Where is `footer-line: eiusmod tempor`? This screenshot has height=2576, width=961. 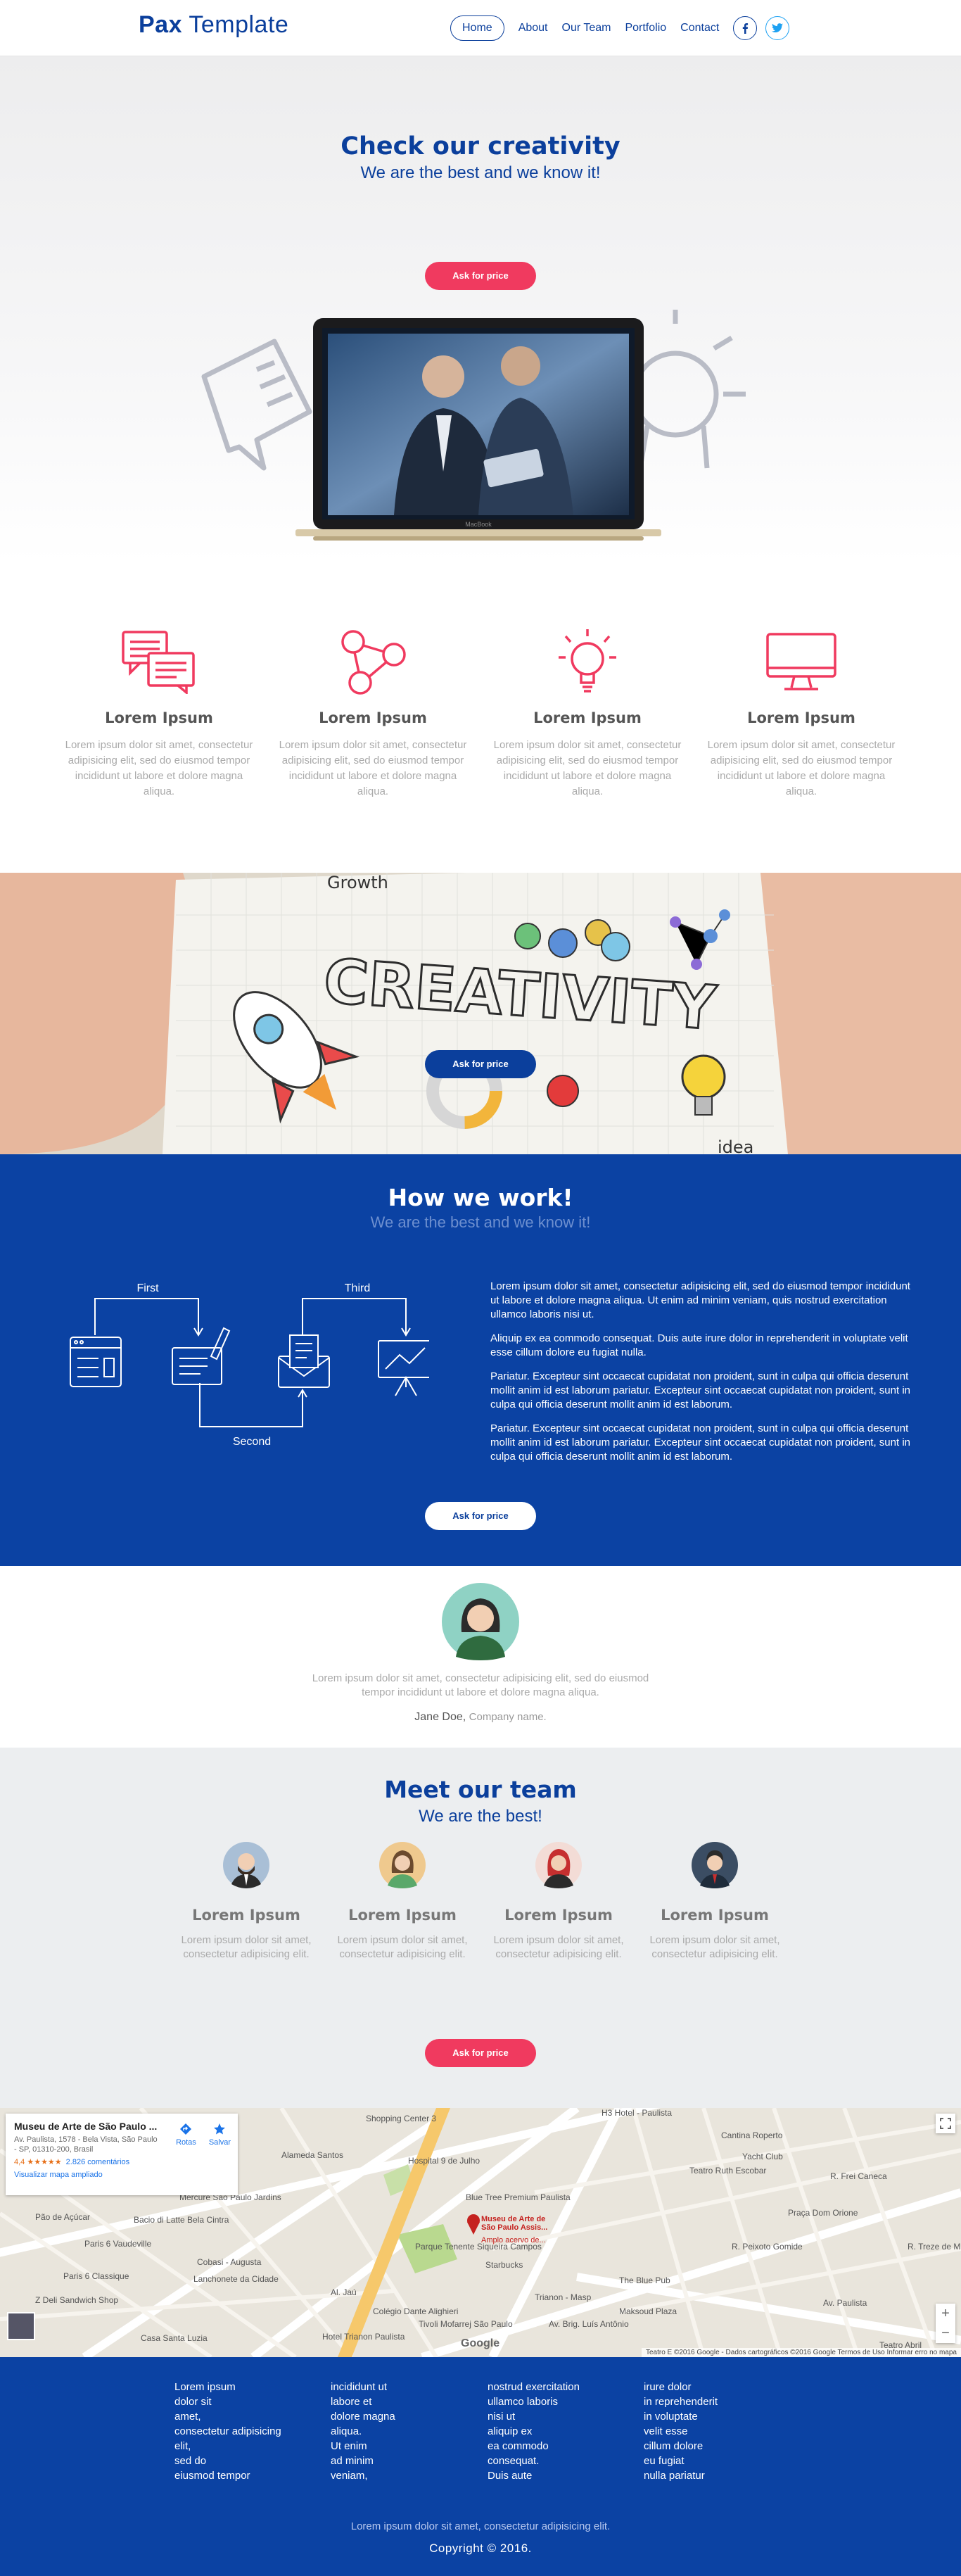 footer-line: eiusmod tempor is located at coordinates (212, 2476).